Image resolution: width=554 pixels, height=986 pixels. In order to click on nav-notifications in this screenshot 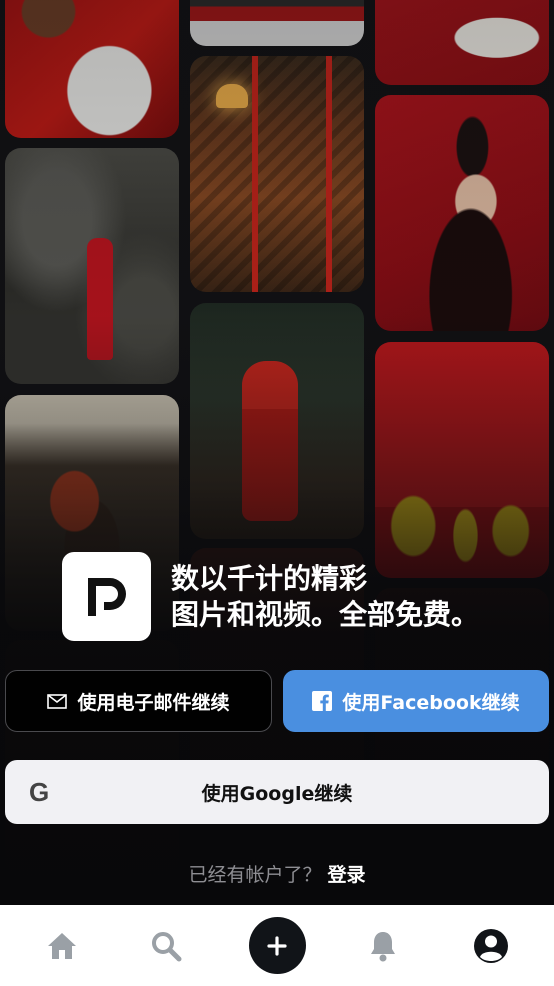, I will do `click(383, 945)`.